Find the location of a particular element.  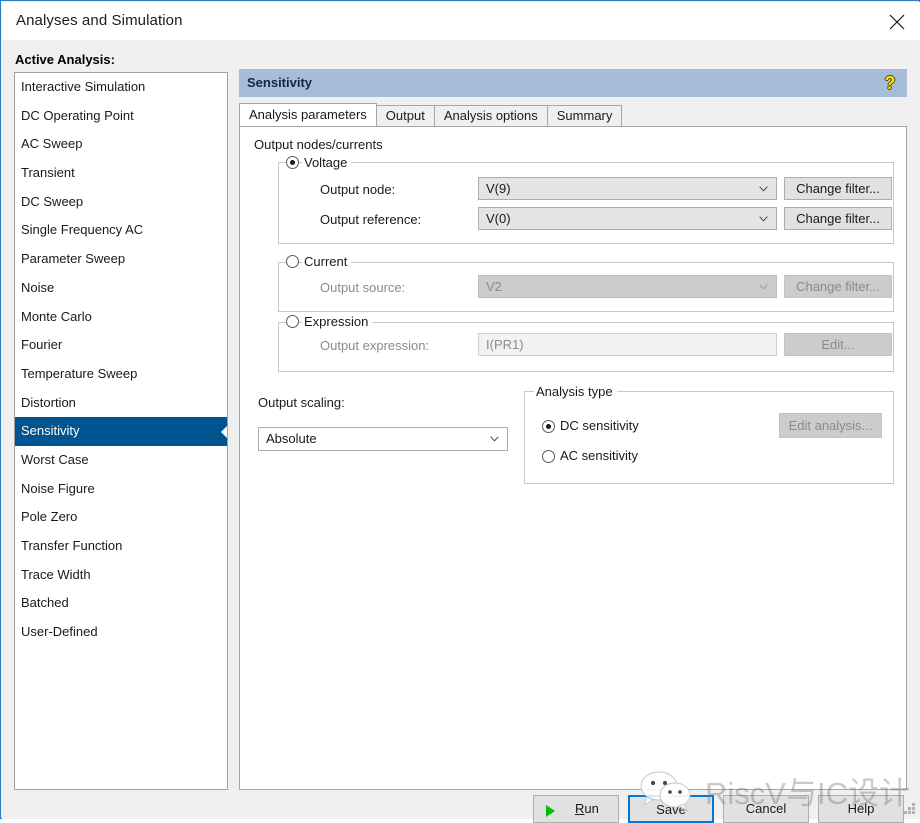

expression-radio is located at coordinates (292, 321).